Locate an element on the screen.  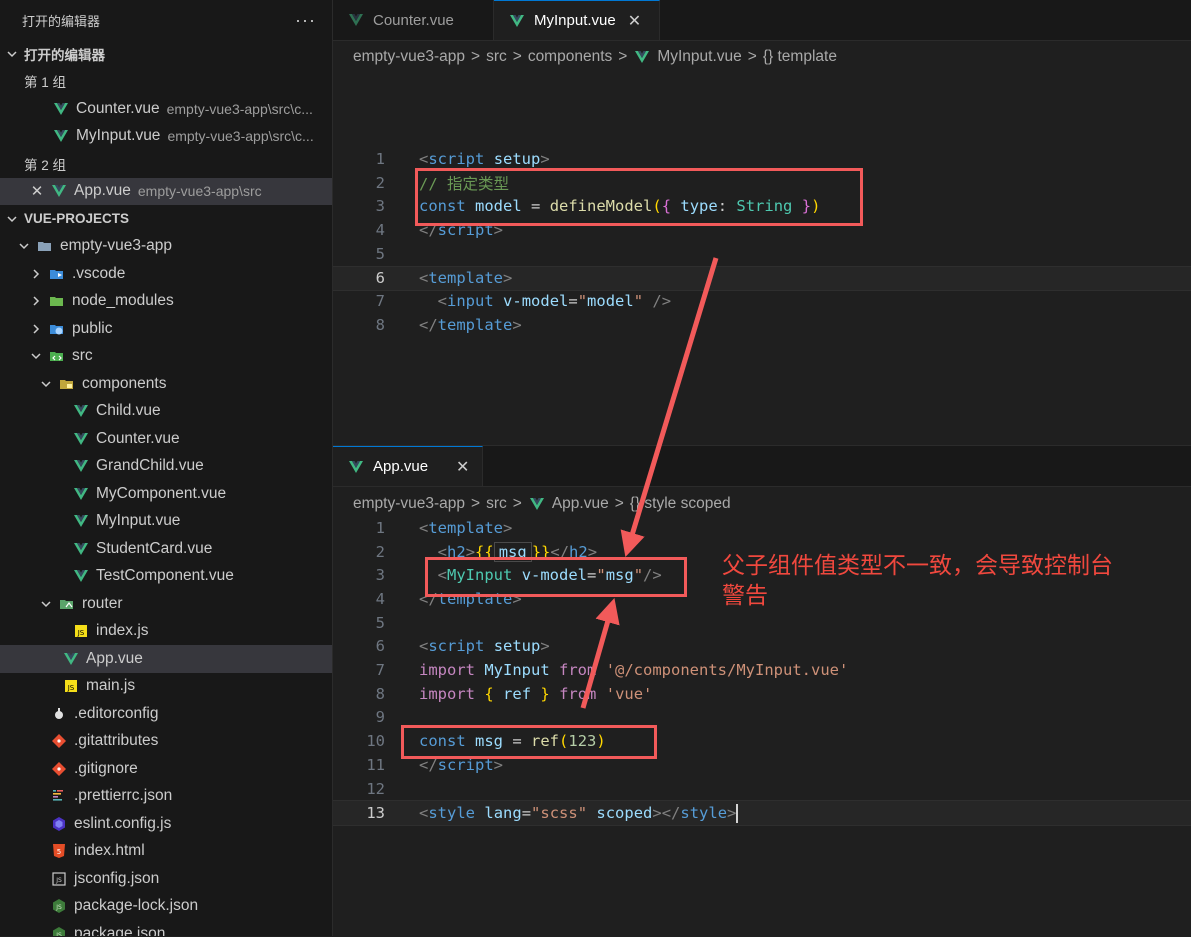
git-icon is located at coordinates (59, 769).